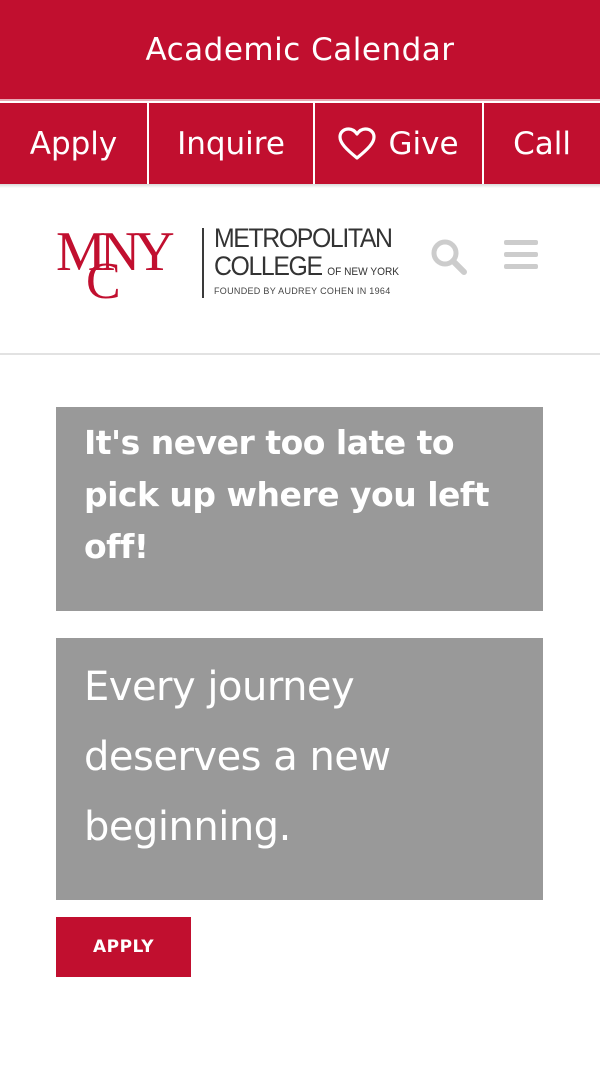  What do you see at coordinates (302, 291) in the screenshot?
I see `logo-tagline: FOUNDED BY AUDREY COHEN IN 1964` at bounding box center [302, 291].